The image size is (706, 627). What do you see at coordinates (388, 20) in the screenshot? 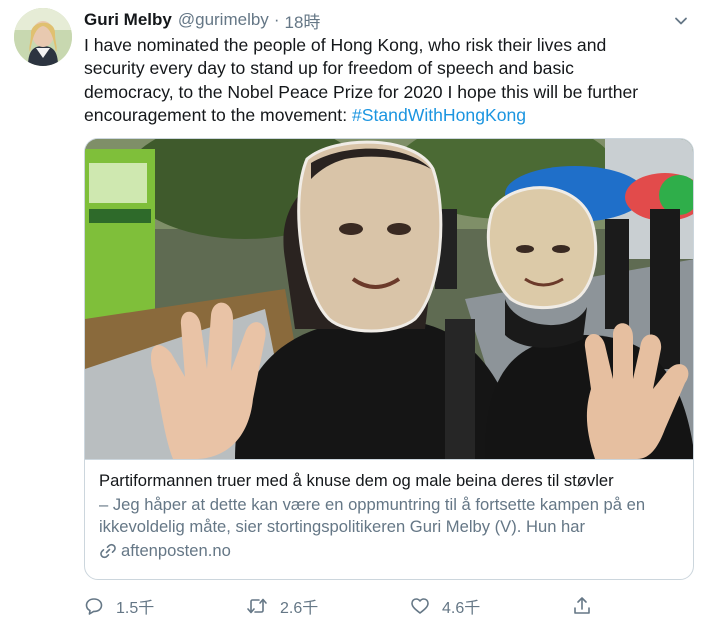
I see `tweet-header: Guri Melby @gurimelby · 18時` at bounding box center [388, 20].